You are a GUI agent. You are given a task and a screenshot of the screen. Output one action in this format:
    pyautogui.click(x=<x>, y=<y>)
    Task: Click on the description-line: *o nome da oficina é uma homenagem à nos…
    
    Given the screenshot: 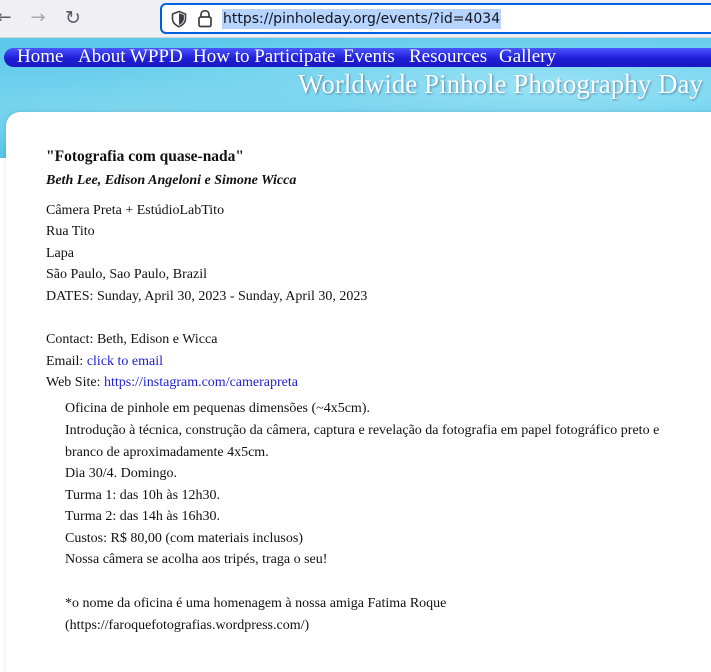 What is the action you would take?
    pyautogui.click(x=256, y=603)
    